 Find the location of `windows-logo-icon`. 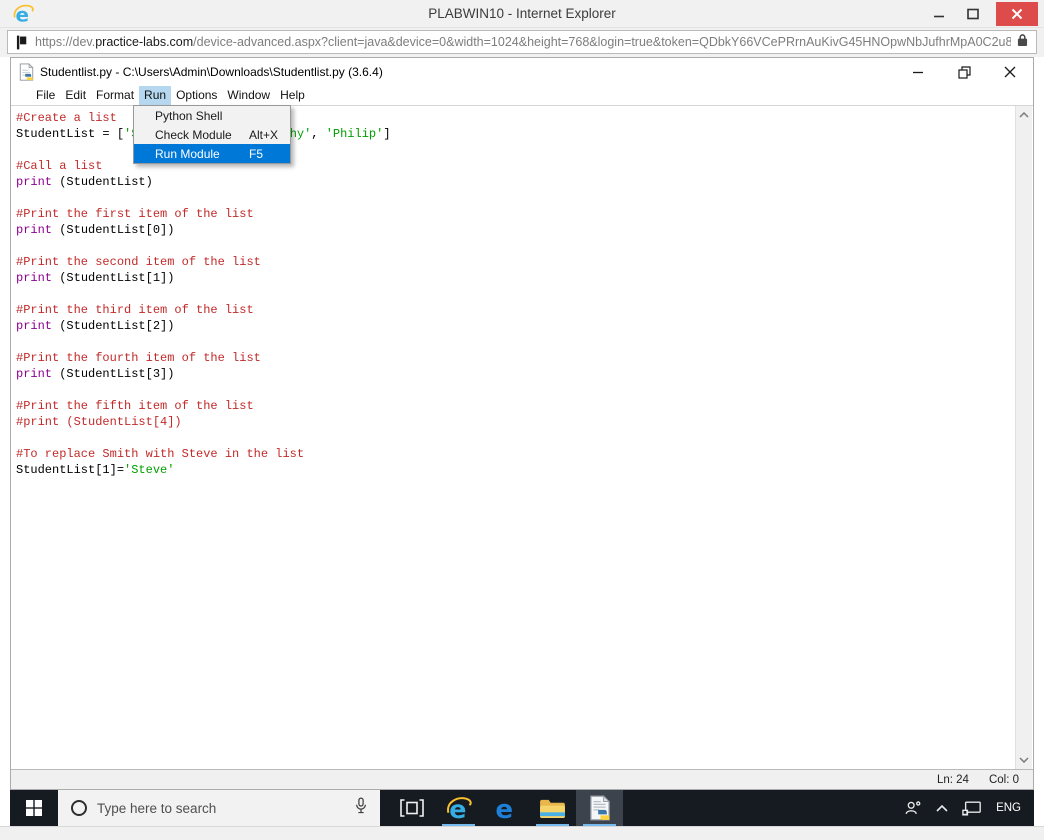

windows-logo-icon is located at coordinates (34, 808).